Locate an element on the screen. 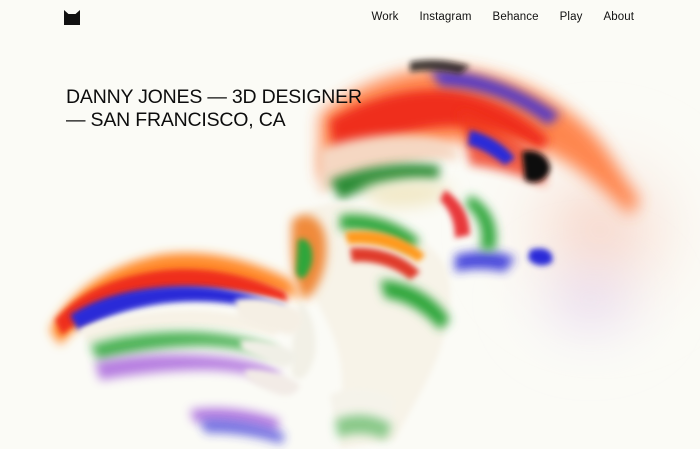 The image size is (700, 449). hero-title-line-1: DANNY JONES — 3D DESIGNER is located at coordinates (214, 97).